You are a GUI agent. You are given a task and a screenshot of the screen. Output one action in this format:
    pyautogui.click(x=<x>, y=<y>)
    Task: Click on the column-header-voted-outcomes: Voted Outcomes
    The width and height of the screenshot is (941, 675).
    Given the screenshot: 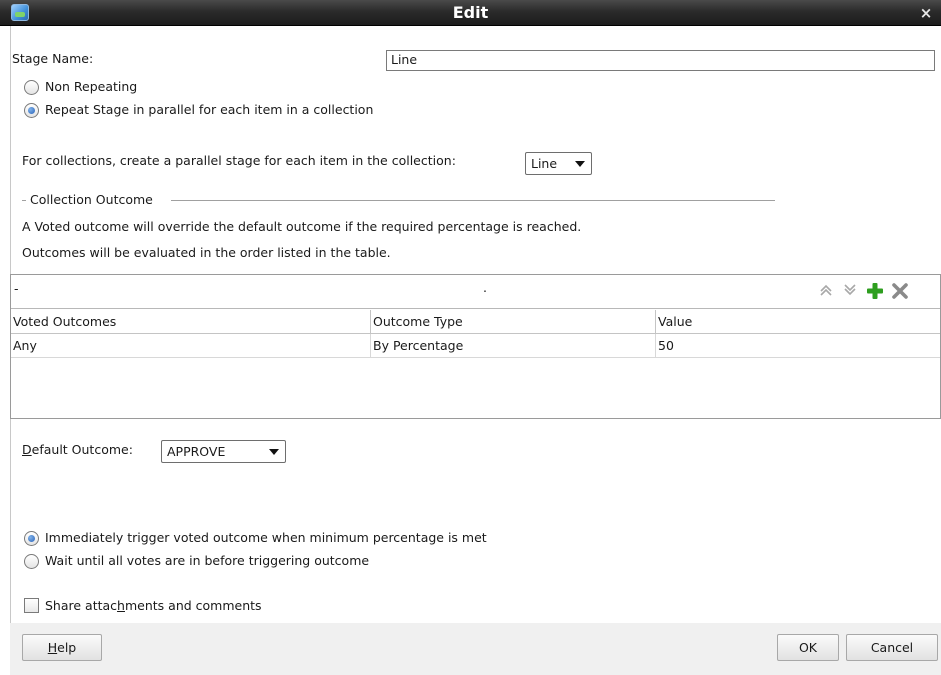 What is the action you would take?
    pyautogui.click(x=191, y=322)
    